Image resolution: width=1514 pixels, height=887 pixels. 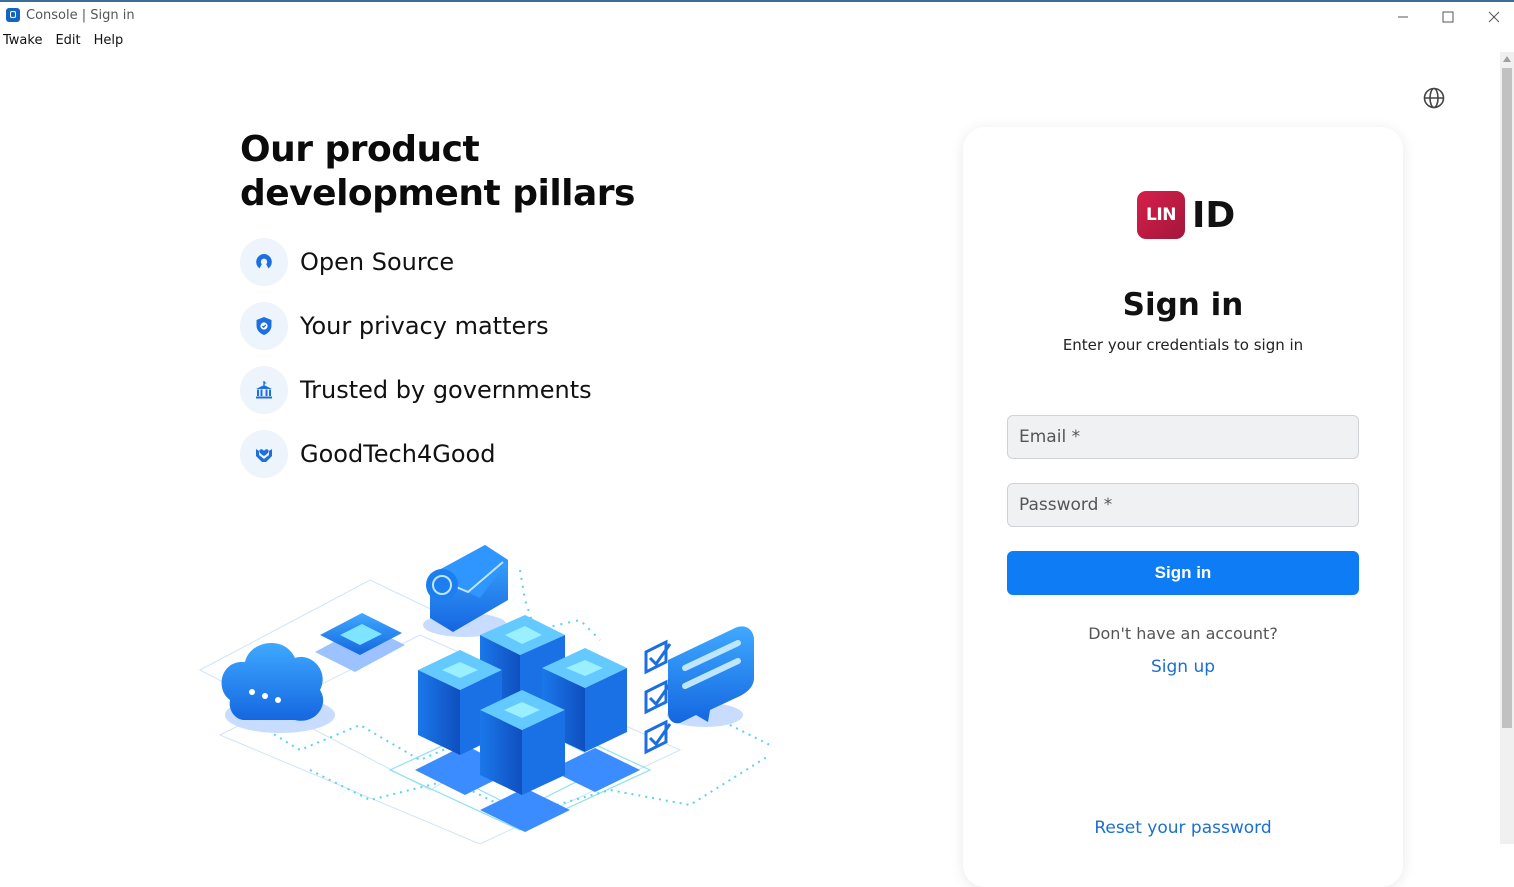 What do you see at coordinates (1494, 17) in the screenshot?
I see `close-icon` at bounding box center [1494, 17].